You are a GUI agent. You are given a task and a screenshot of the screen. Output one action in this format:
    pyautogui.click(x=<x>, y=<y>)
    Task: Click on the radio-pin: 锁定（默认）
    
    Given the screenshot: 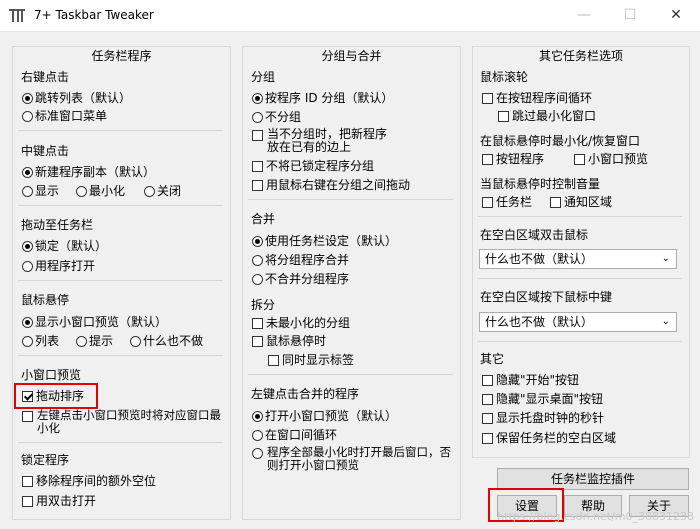 What is the action you would take?
    pyautogui.click(x=64, y=246)
    